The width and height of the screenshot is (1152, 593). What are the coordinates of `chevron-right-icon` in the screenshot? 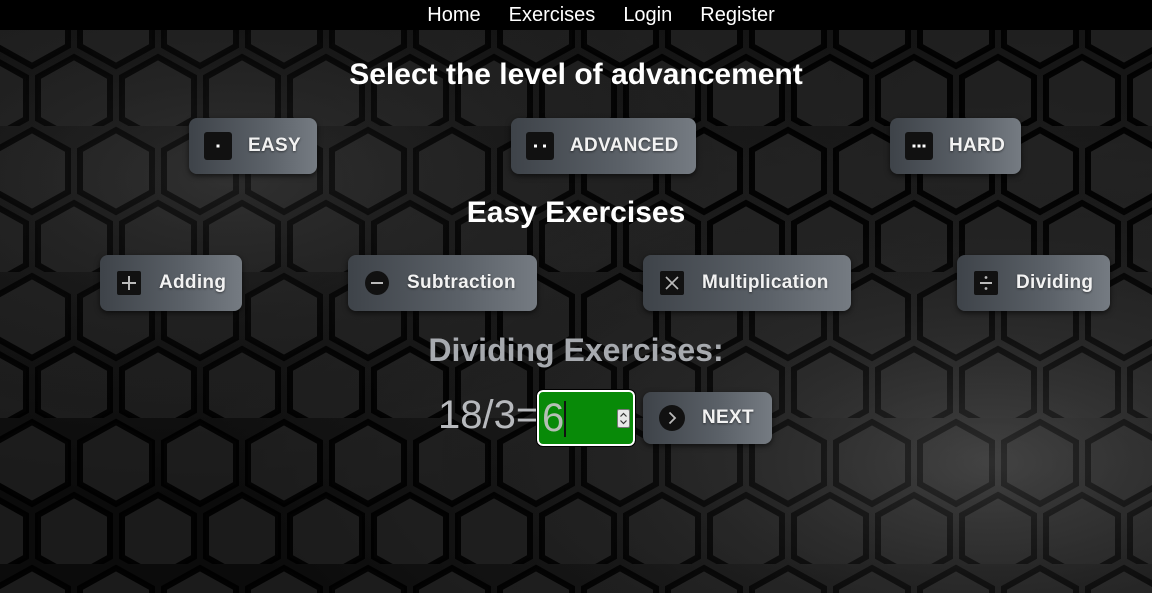 It's located at (672, 418).